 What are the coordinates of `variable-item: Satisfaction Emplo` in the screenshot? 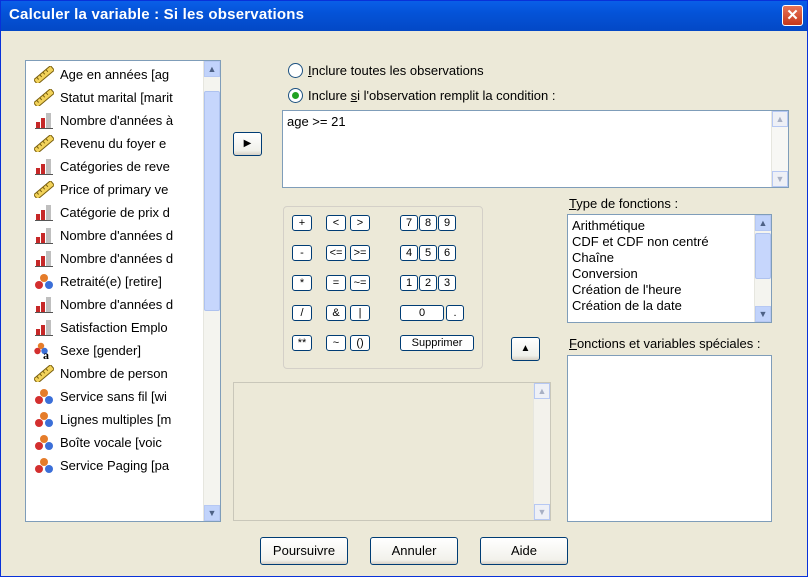 It's located at (116, 327).